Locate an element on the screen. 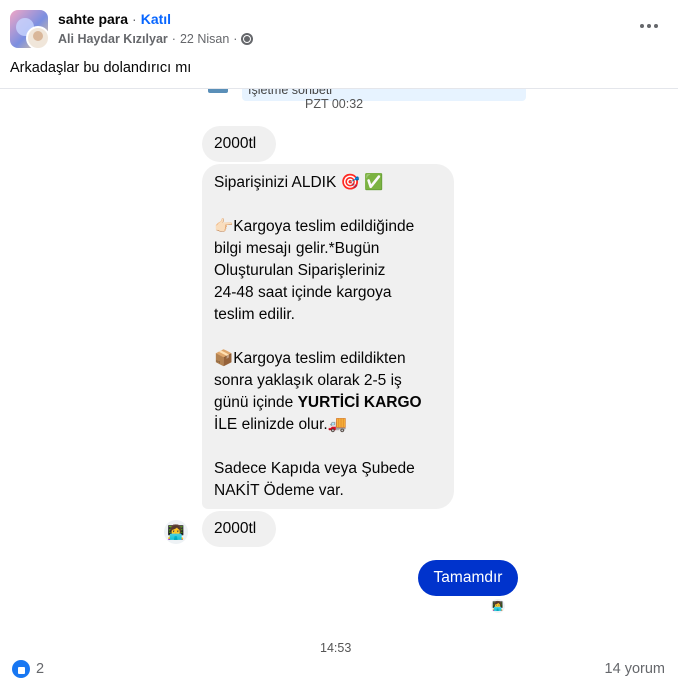 This screenshot has width=678, height=681. business-card-icon is located at coordinates (218, 91).